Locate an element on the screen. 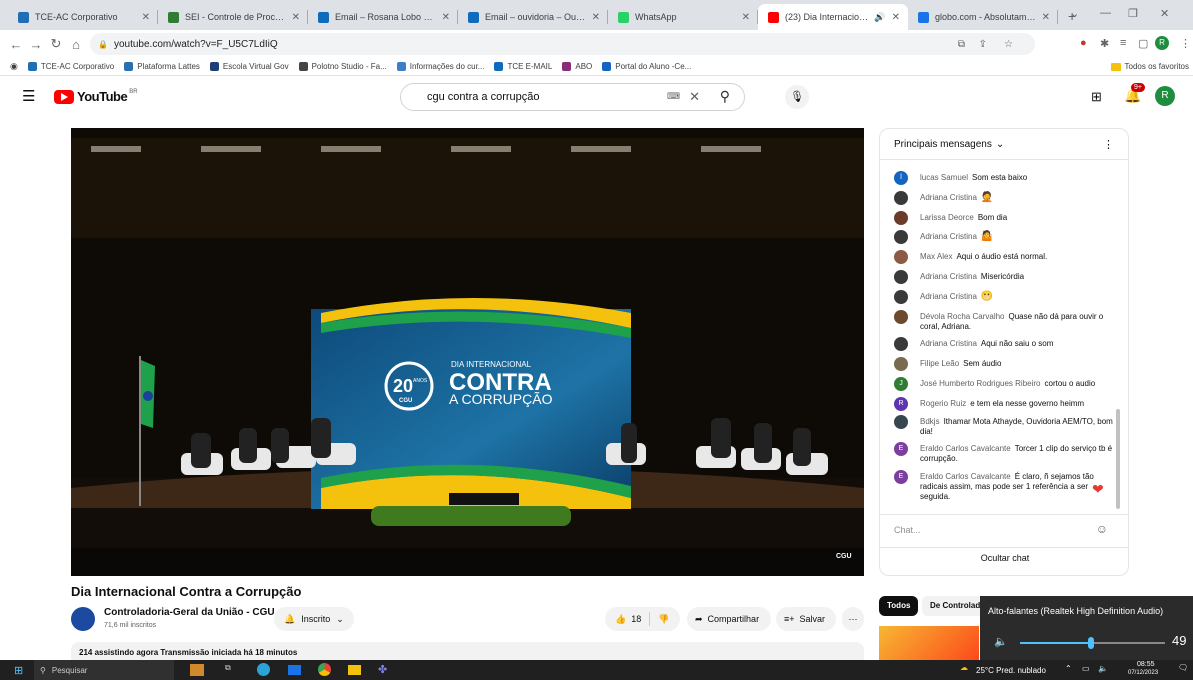 This screenshot has height=680, width=1193. volume-tray-icon: 🔈 is located at coordinates (1103, 668).